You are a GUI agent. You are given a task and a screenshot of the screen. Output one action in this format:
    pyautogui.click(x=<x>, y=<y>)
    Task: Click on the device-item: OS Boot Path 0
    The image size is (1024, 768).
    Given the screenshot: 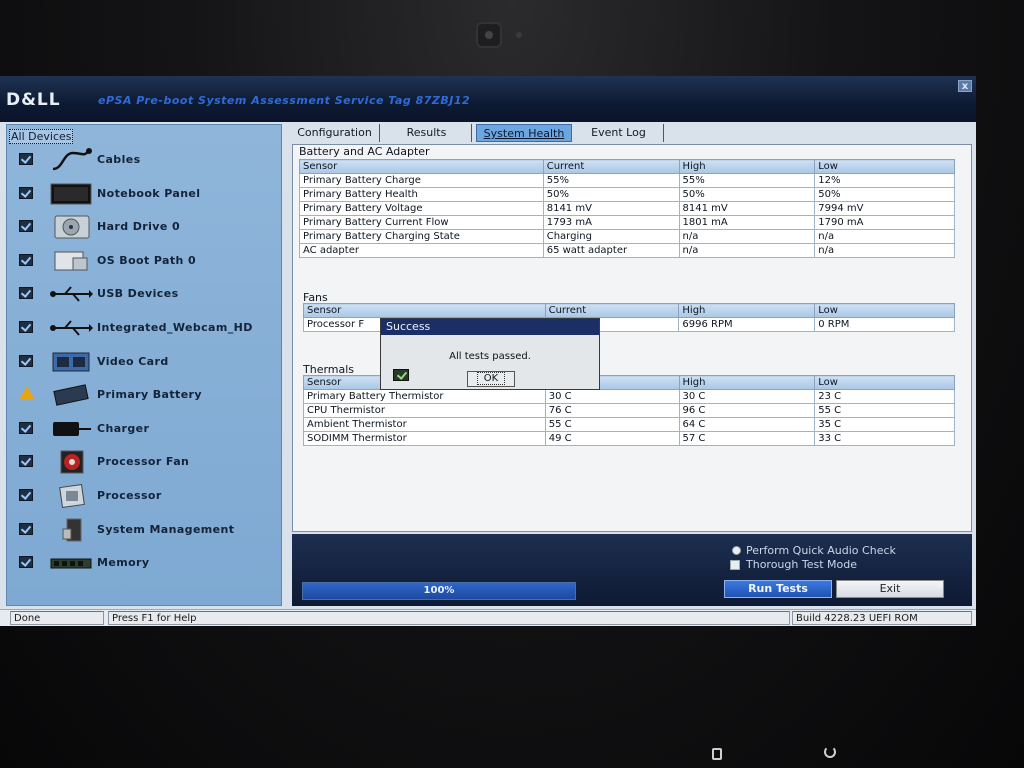 What is the action you would take?
    pyautogui.click(x=145, y=261)
    